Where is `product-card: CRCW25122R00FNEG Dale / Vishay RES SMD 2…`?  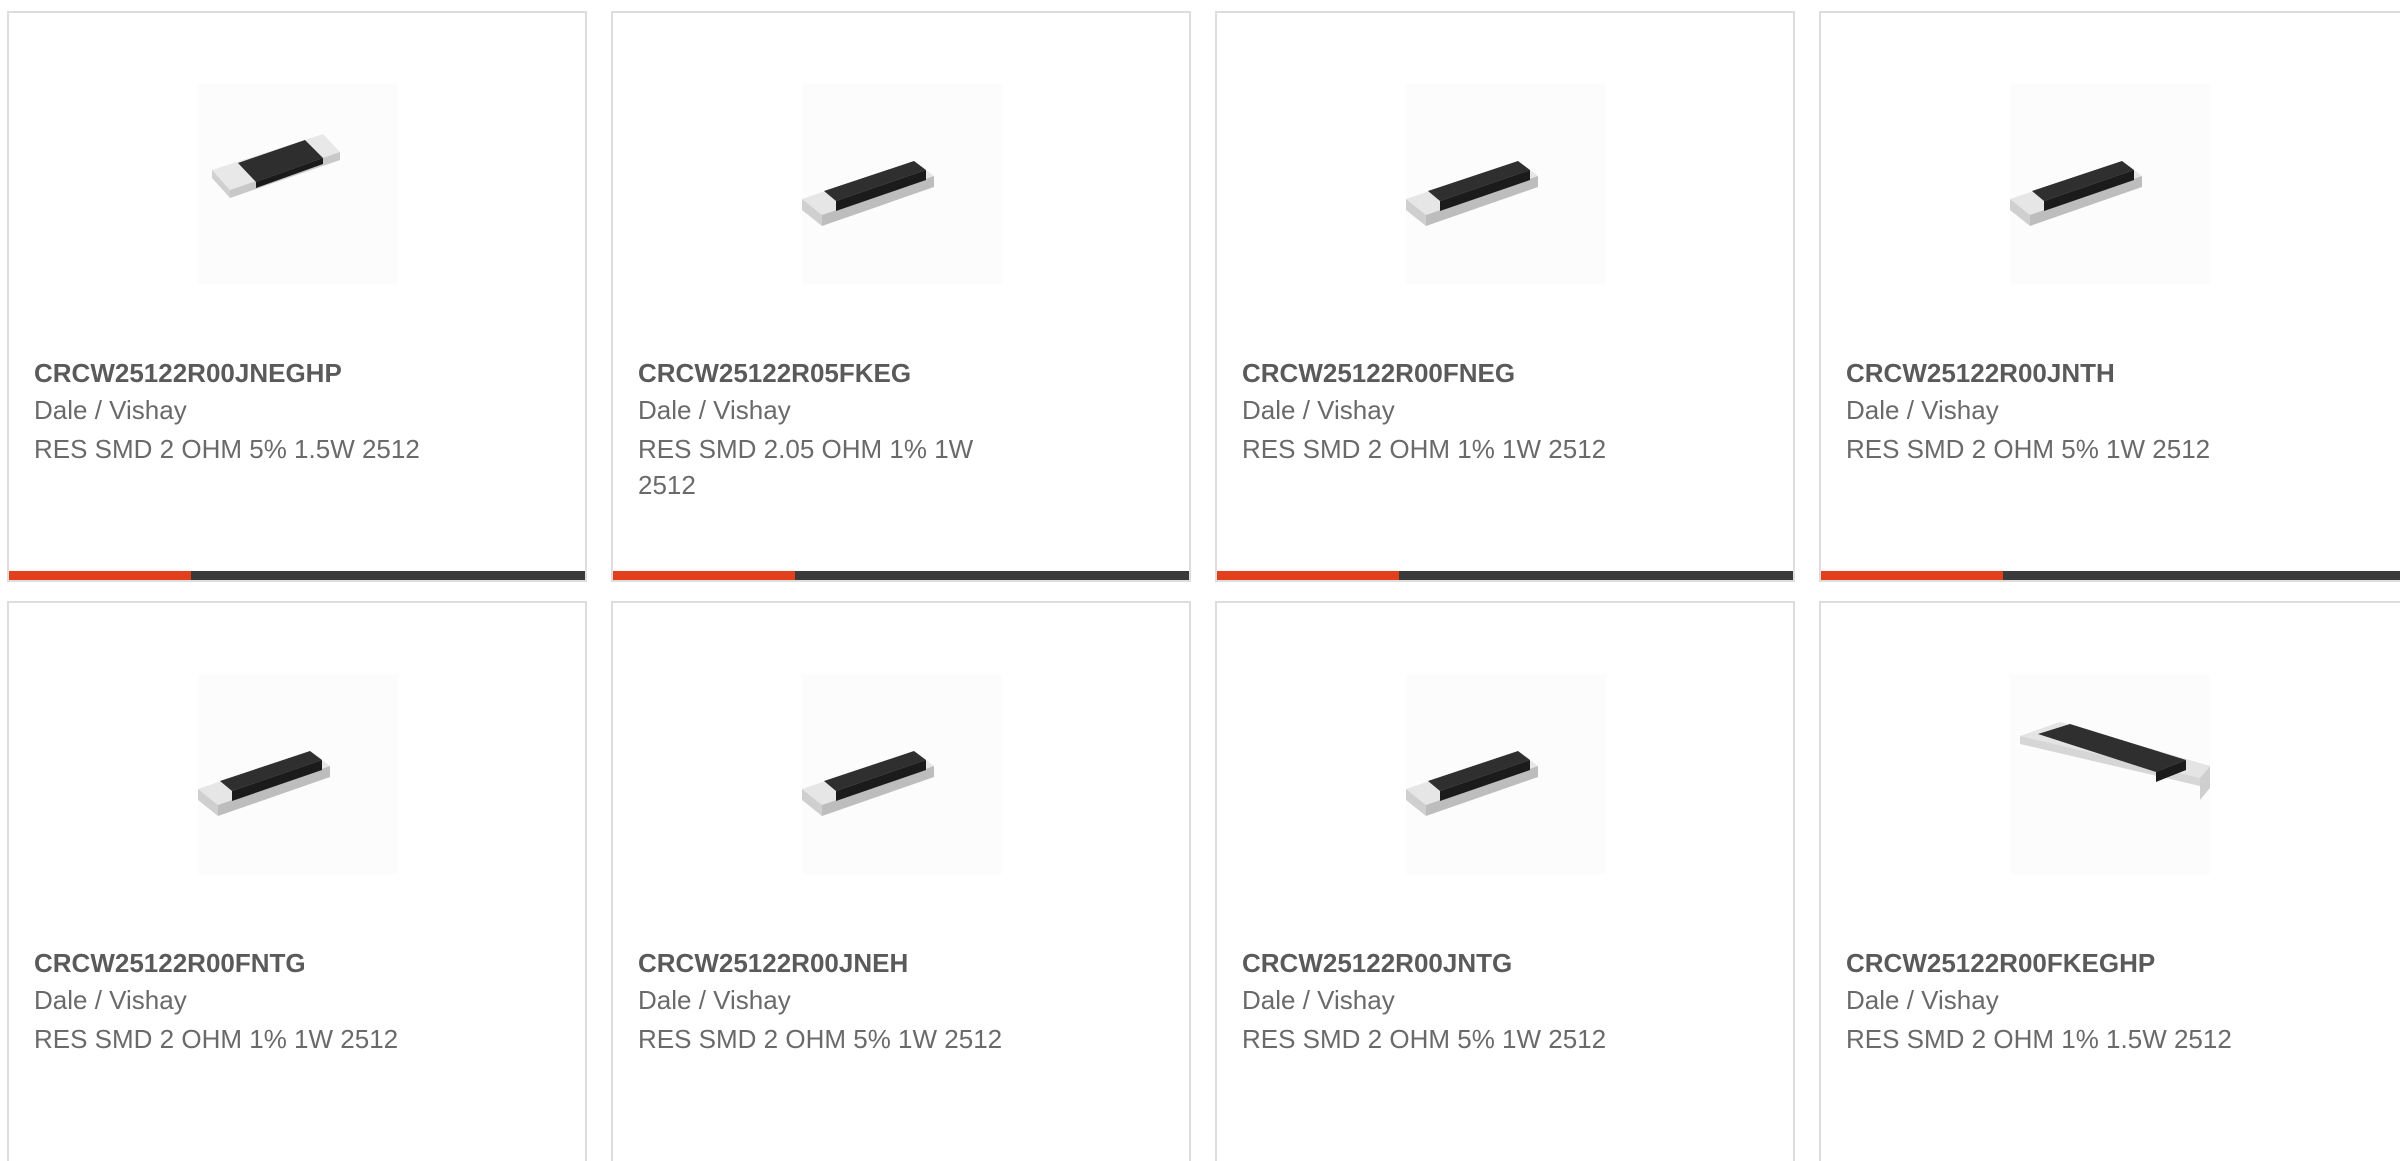
product-card: CRCW25122R00FNEG Dale / Vishay RES SMD 2… is located at coordinates (1505, 296).